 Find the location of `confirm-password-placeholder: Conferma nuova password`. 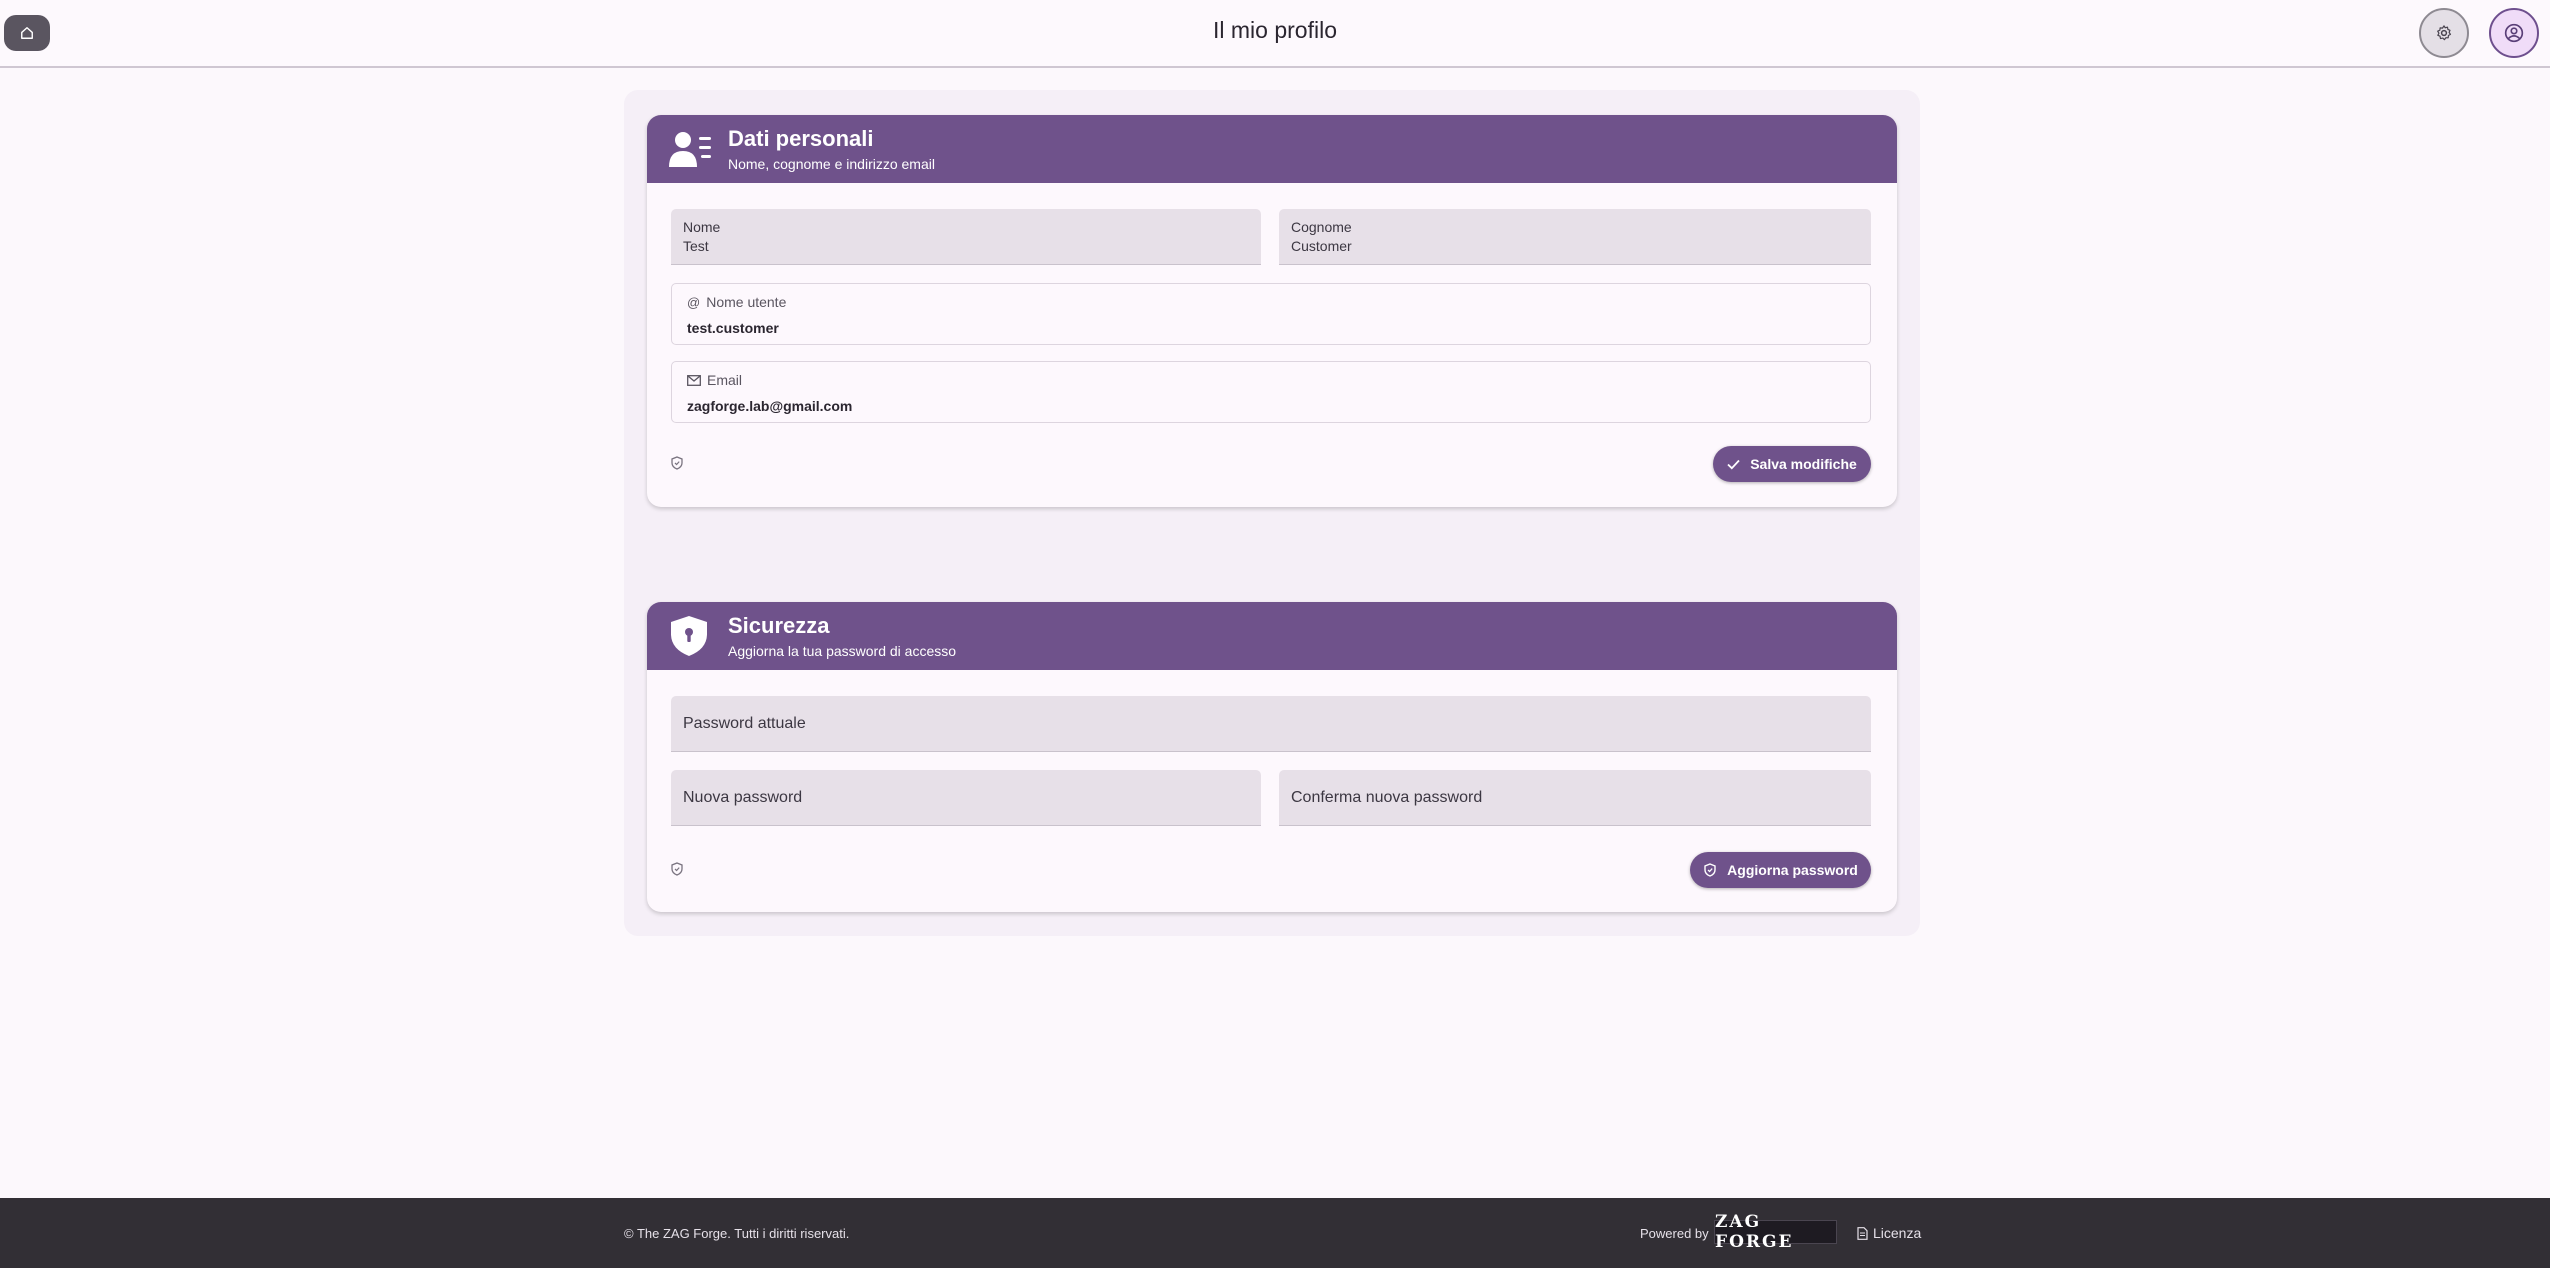

confirm-password-placeholder: Conferma nuova password is located at coordinates (1387, 797).